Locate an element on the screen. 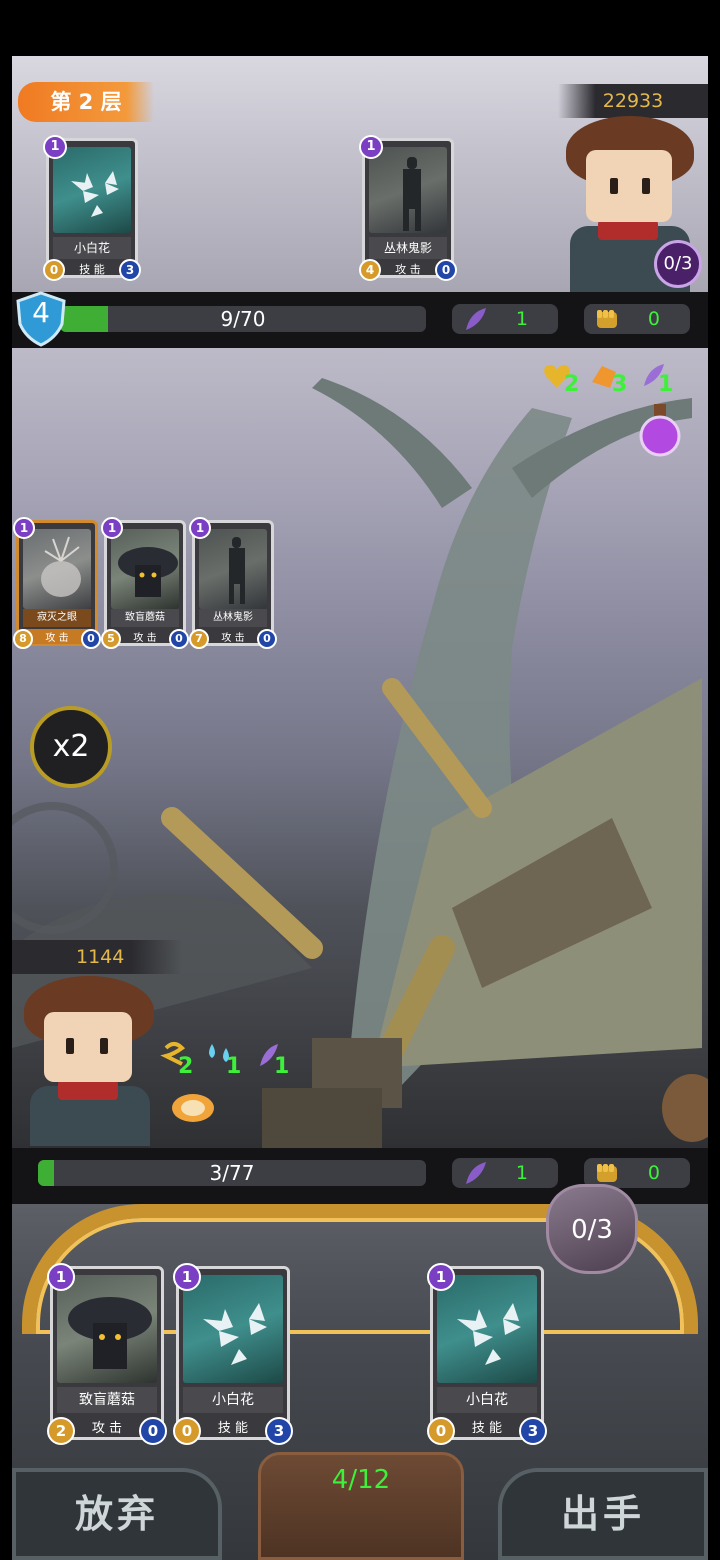  hand-card-blind-mushroom: 致盲蘑菇 攻 击 1 2 0 is located at coordinates (107, 1354).